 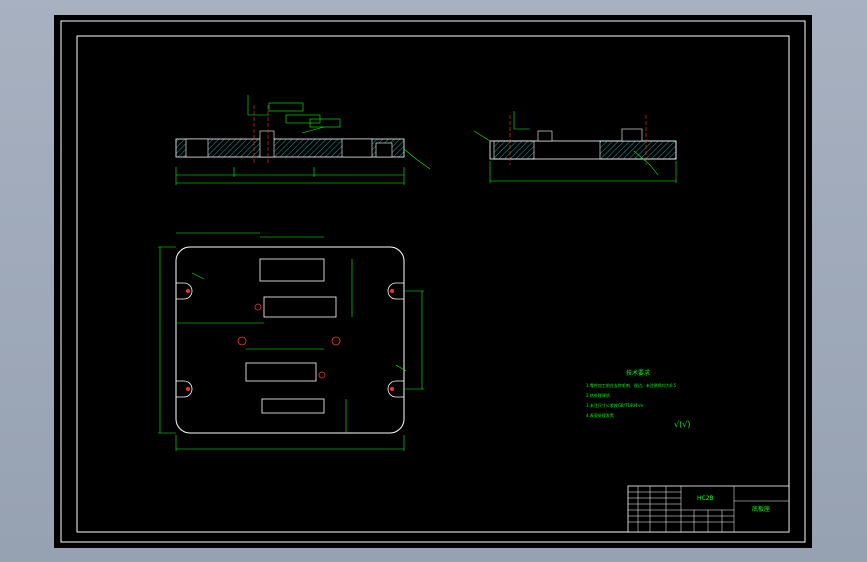 What do you see at coordinates (291, 341) in the screenshot?
I see `plan-view` at bounding box center [291, 341].